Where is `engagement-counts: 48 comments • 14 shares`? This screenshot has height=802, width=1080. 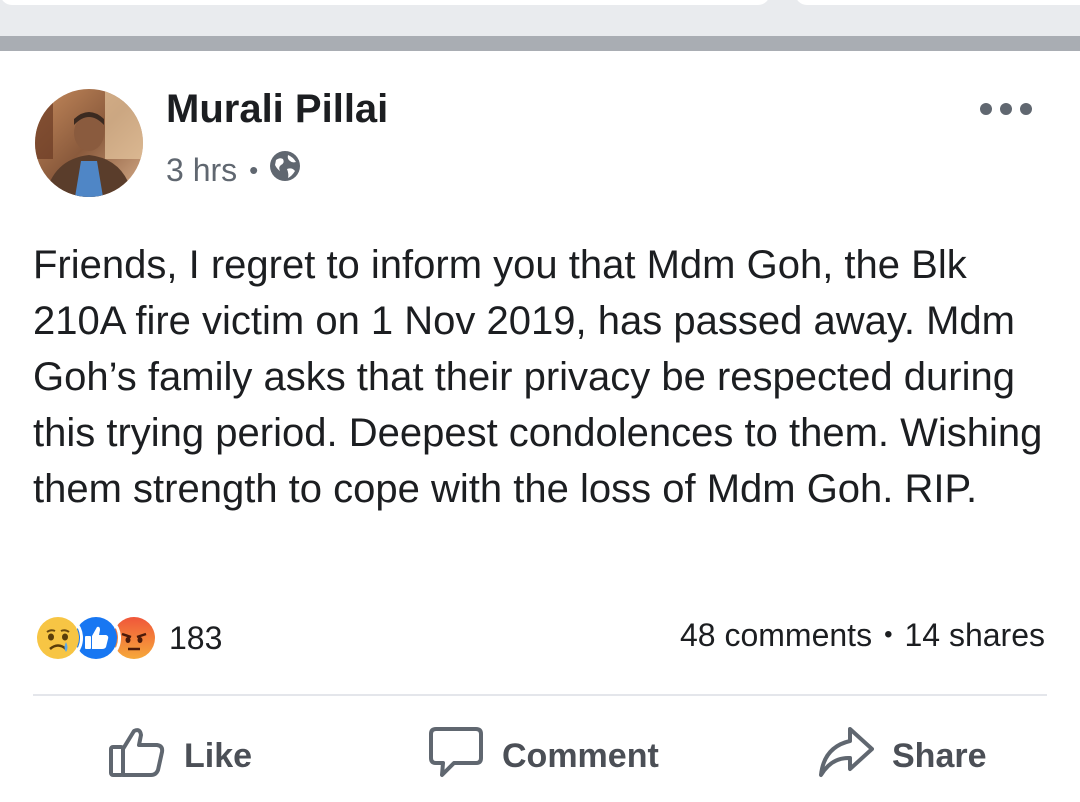 engagement-counts: 48 comments • 14 shares is located at coordinates (862, 635).